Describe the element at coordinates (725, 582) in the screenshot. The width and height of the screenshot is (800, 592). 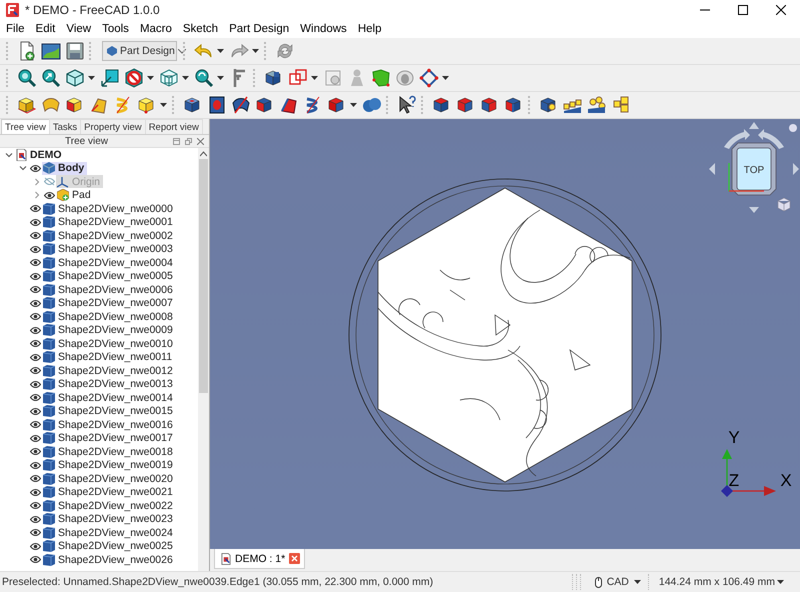
I see `dimension-selector: 144.24 mm x 106.49 mm` at that location.